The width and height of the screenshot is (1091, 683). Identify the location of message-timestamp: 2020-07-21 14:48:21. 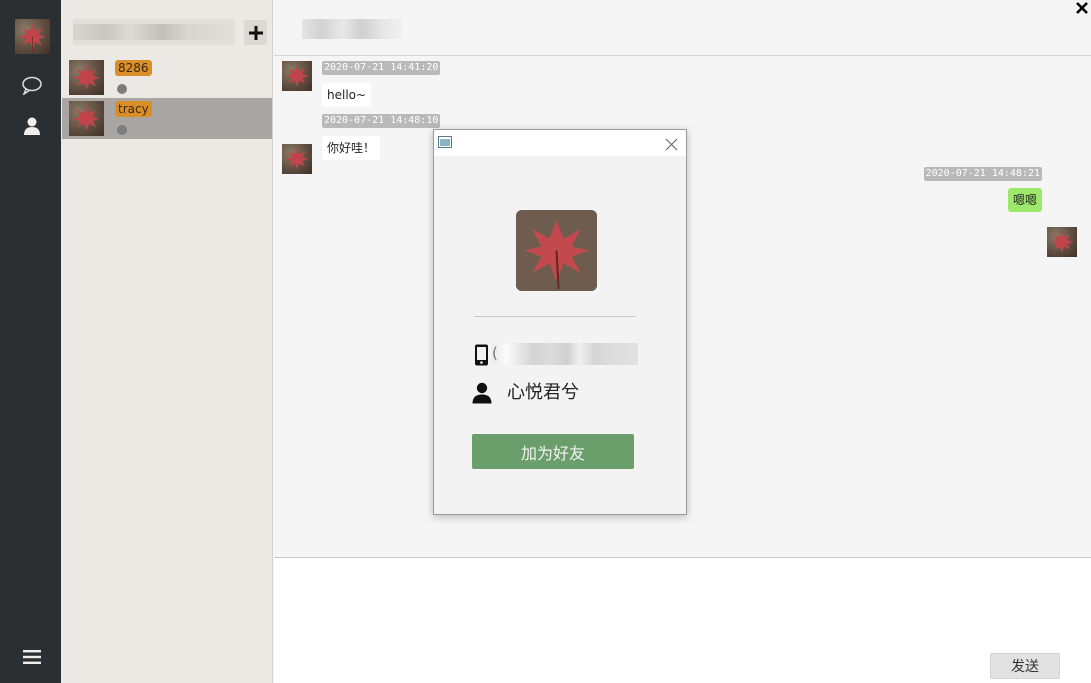
(982, 174).